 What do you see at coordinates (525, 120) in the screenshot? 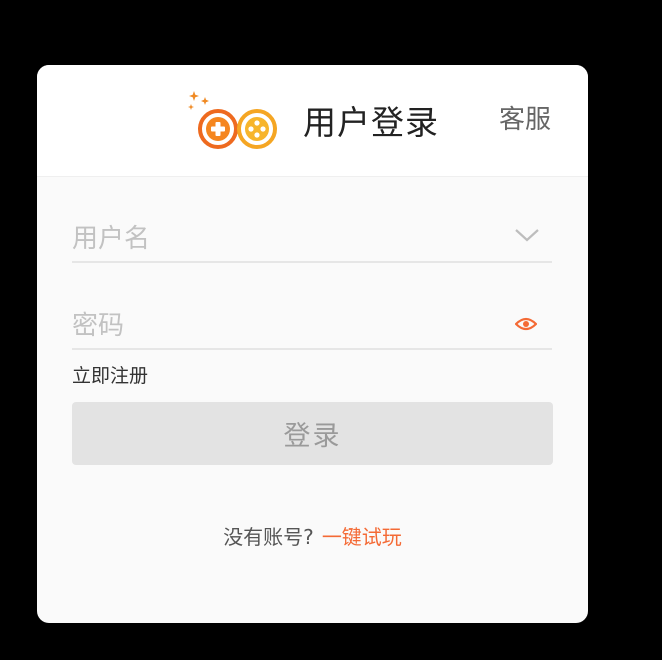
I see `customer-service-link: 客服` at bounding box center [525, 120].